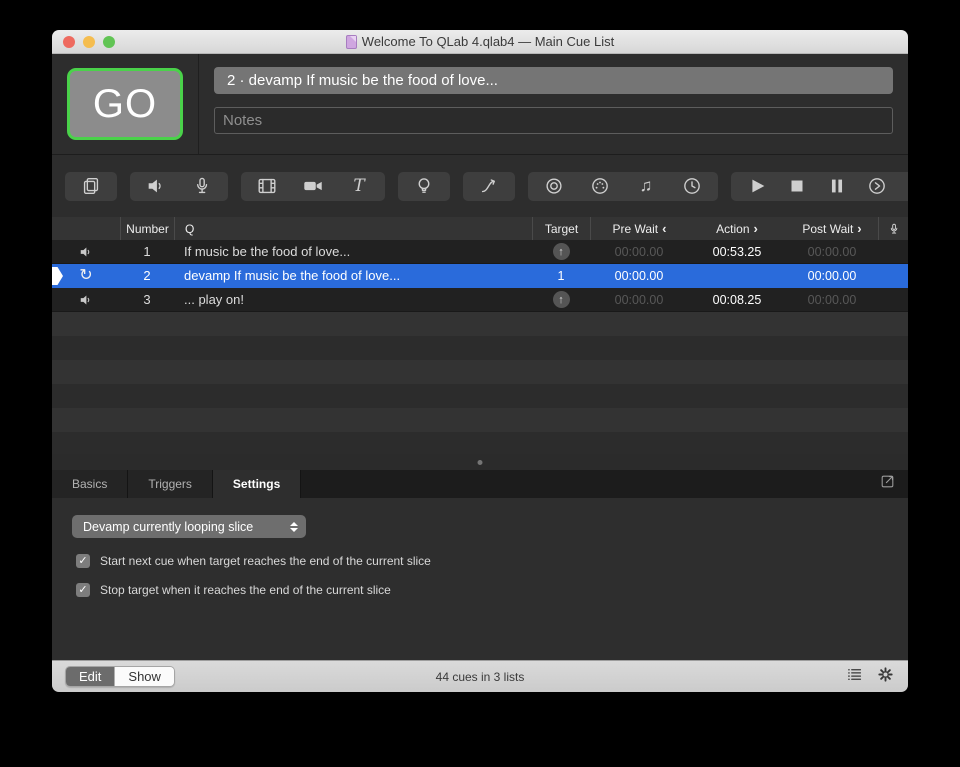 This screenshot has width=960, height=767. Describe the element at coordinates (561, 228) in the screenshot. I see `target-column-header: Target` at that location.